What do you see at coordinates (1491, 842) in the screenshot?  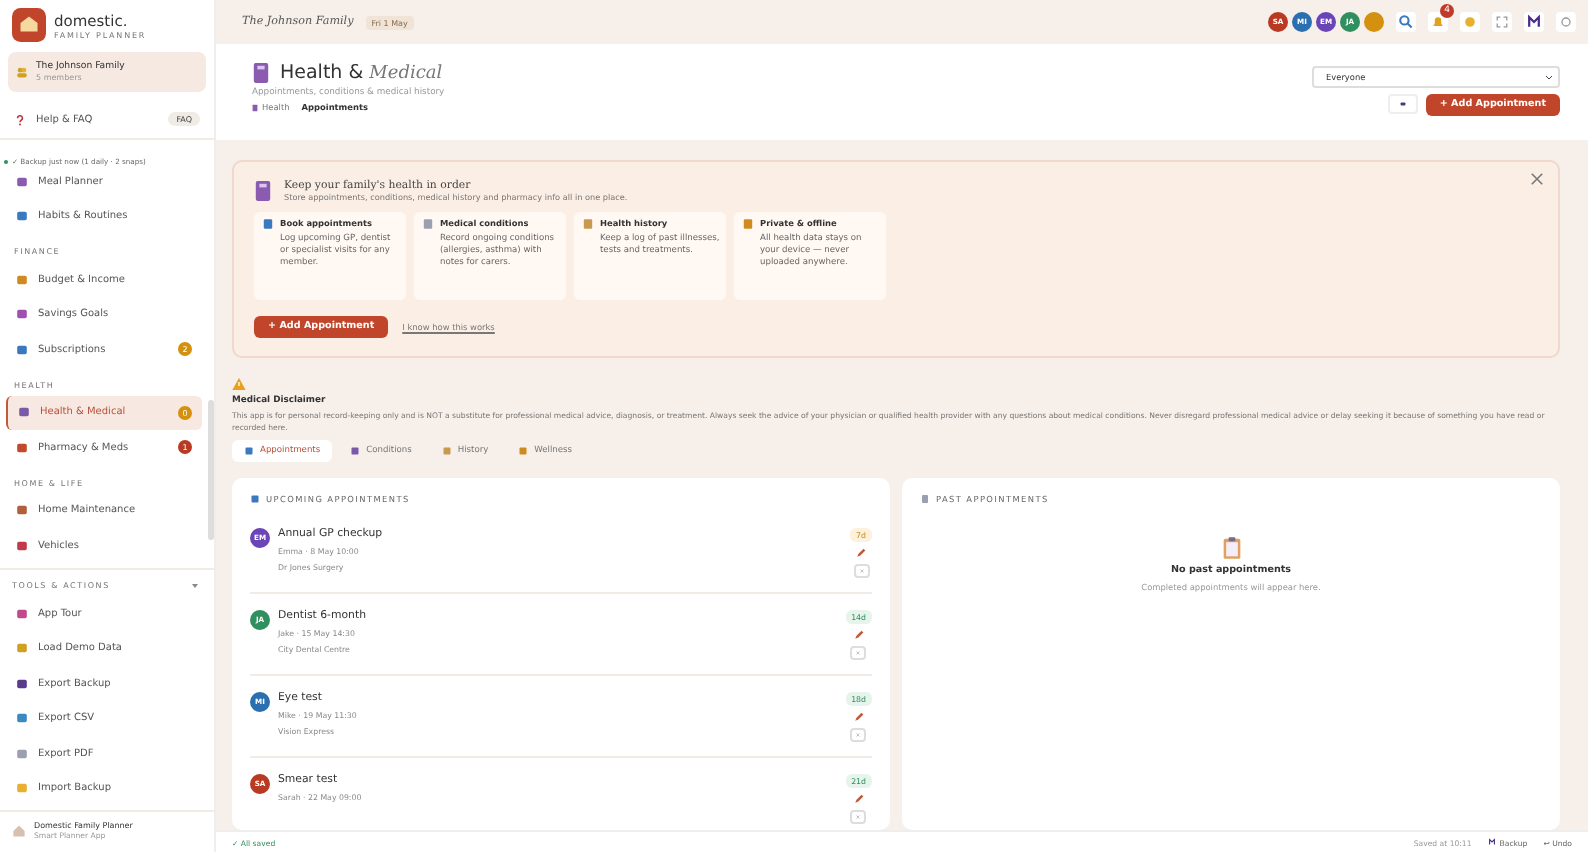 I see `backup-icon` at bounding box center [1491, 842].